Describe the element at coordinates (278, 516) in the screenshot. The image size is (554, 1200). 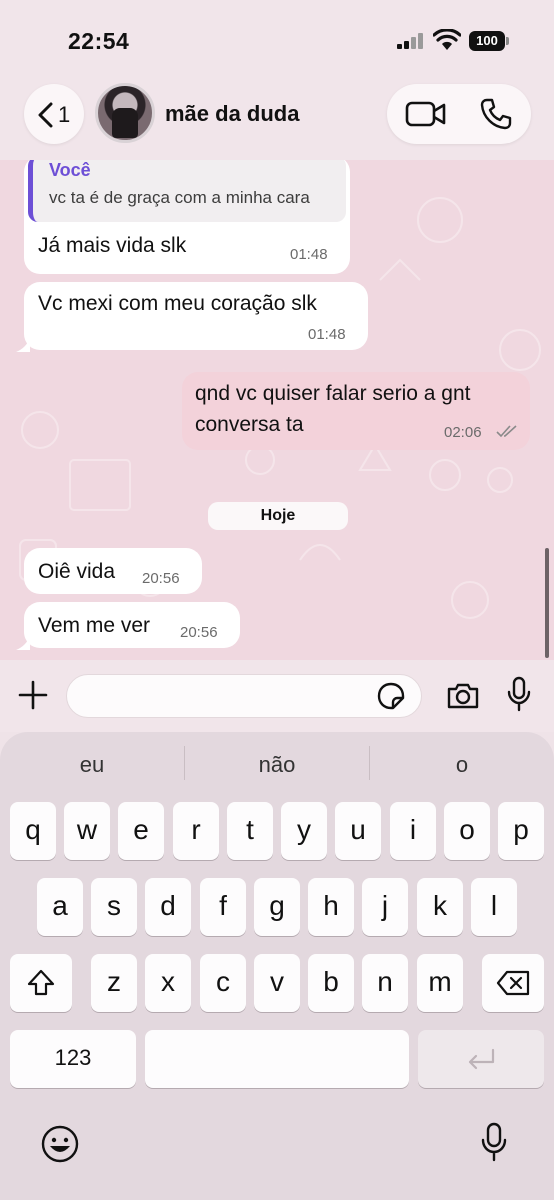
I see `date-separator: Hoje` at that location.